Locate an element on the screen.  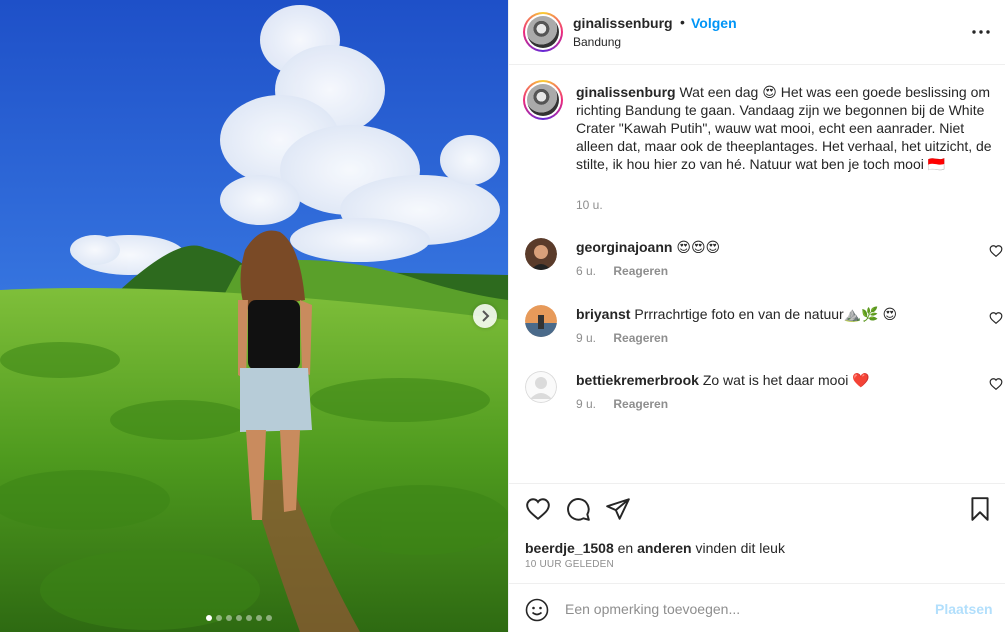
liker-username: beerdje_1508 is located at coordinates (569, 548).